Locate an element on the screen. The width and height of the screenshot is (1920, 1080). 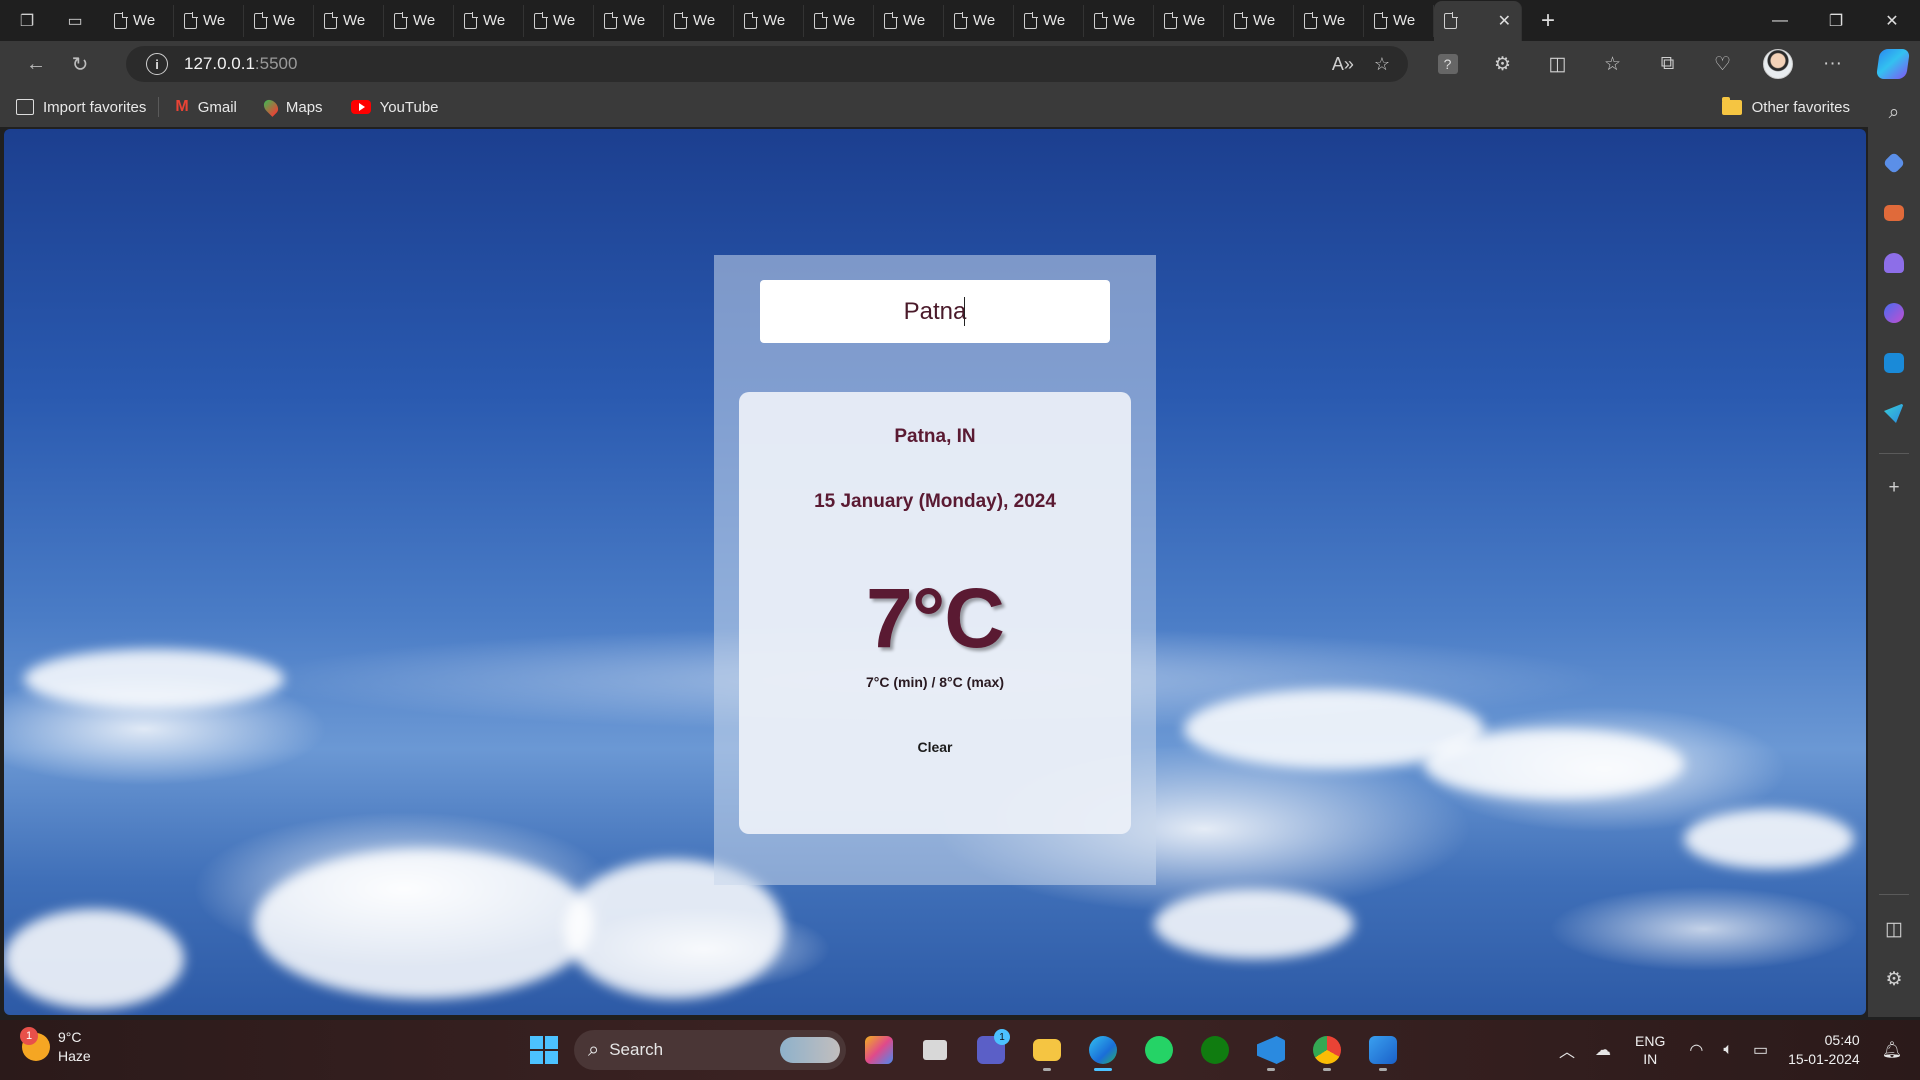
file-explorer-app is located at coordinates (1047, 1050).